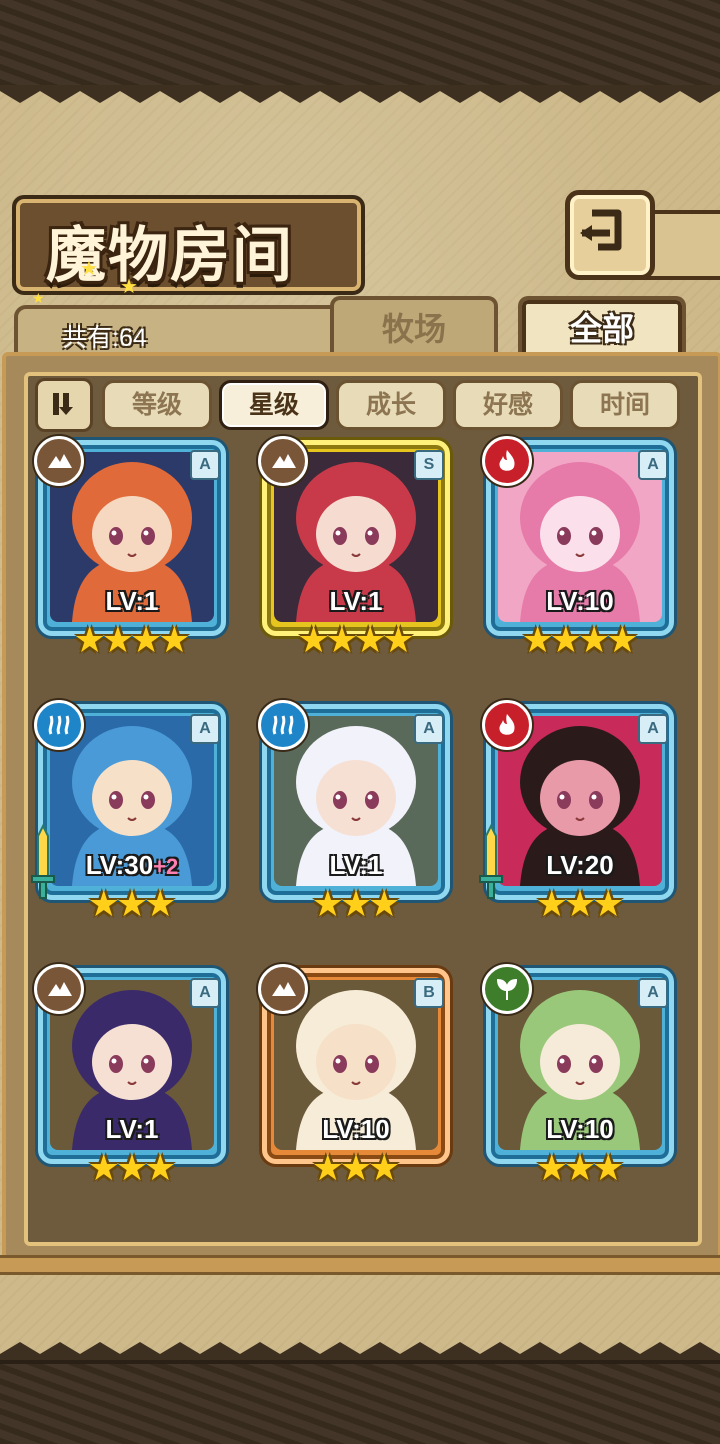 This screenshot has width=720, height=1444. What do you see at coordinates (391, 405) in the screenshot?
I see `sort-growth-button: 成长` at bounding box center [391, 405].